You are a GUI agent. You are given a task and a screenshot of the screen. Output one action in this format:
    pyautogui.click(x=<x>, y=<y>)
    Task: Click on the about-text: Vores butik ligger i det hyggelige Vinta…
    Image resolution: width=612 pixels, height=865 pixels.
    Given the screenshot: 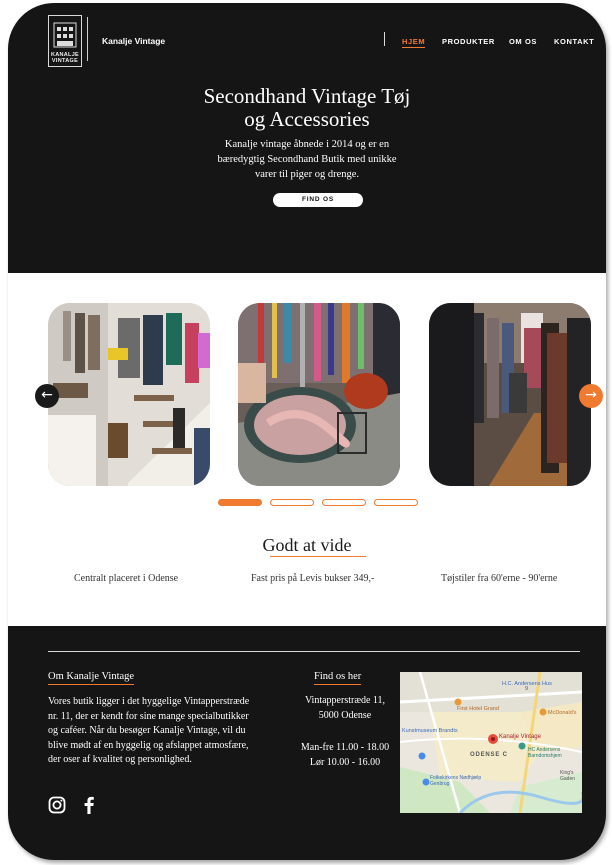 What is the action you would take?
    pyautogui.click(x=149, y=730)
    